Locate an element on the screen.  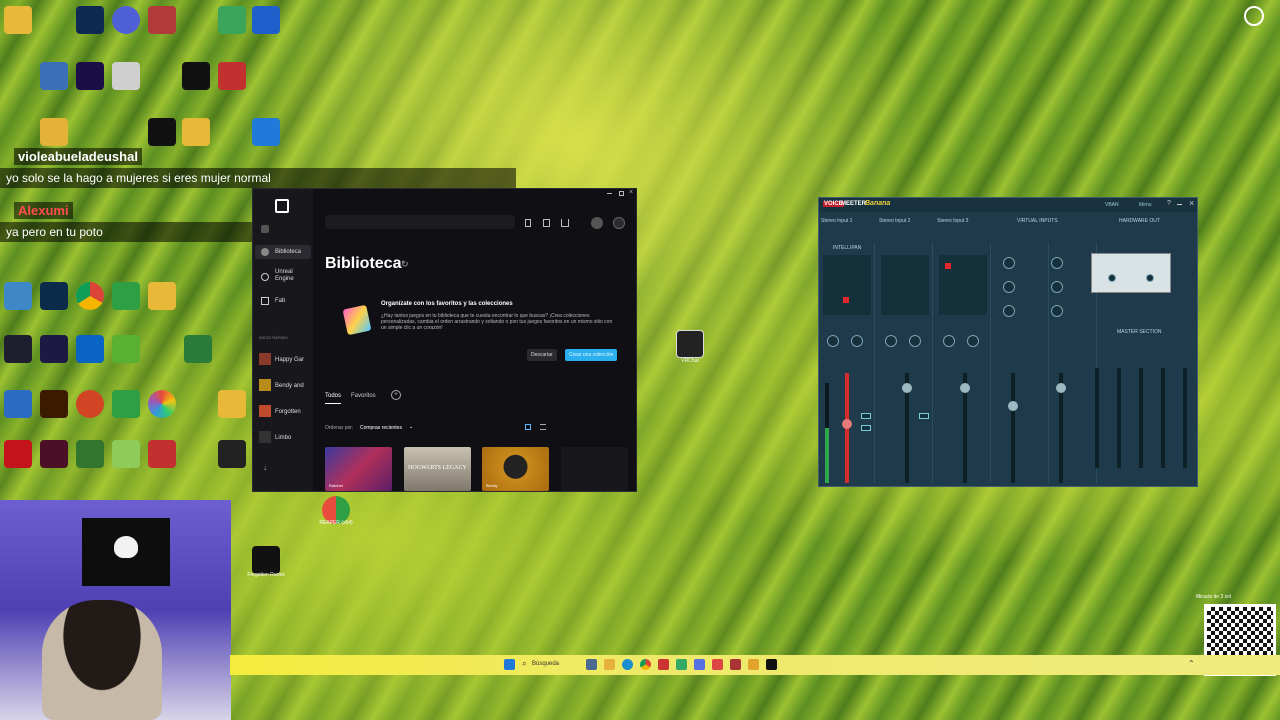
settings-app-icon is located at coordinates (54, 76).